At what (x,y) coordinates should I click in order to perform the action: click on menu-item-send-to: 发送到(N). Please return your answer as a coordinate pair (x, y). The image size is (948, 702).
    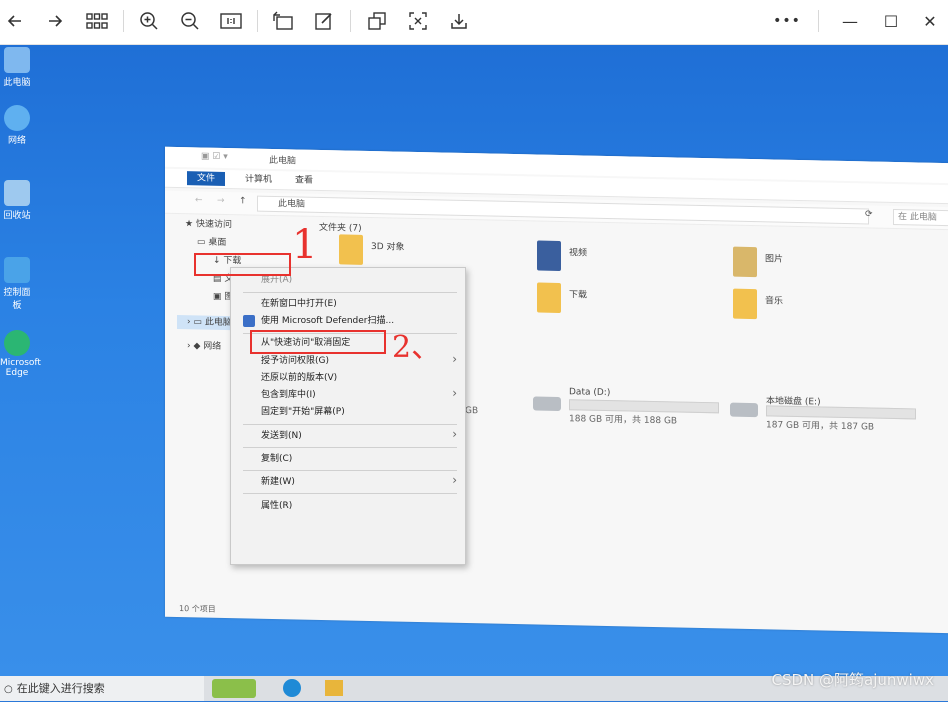
    Looking at the image, I should click on (281, 436).